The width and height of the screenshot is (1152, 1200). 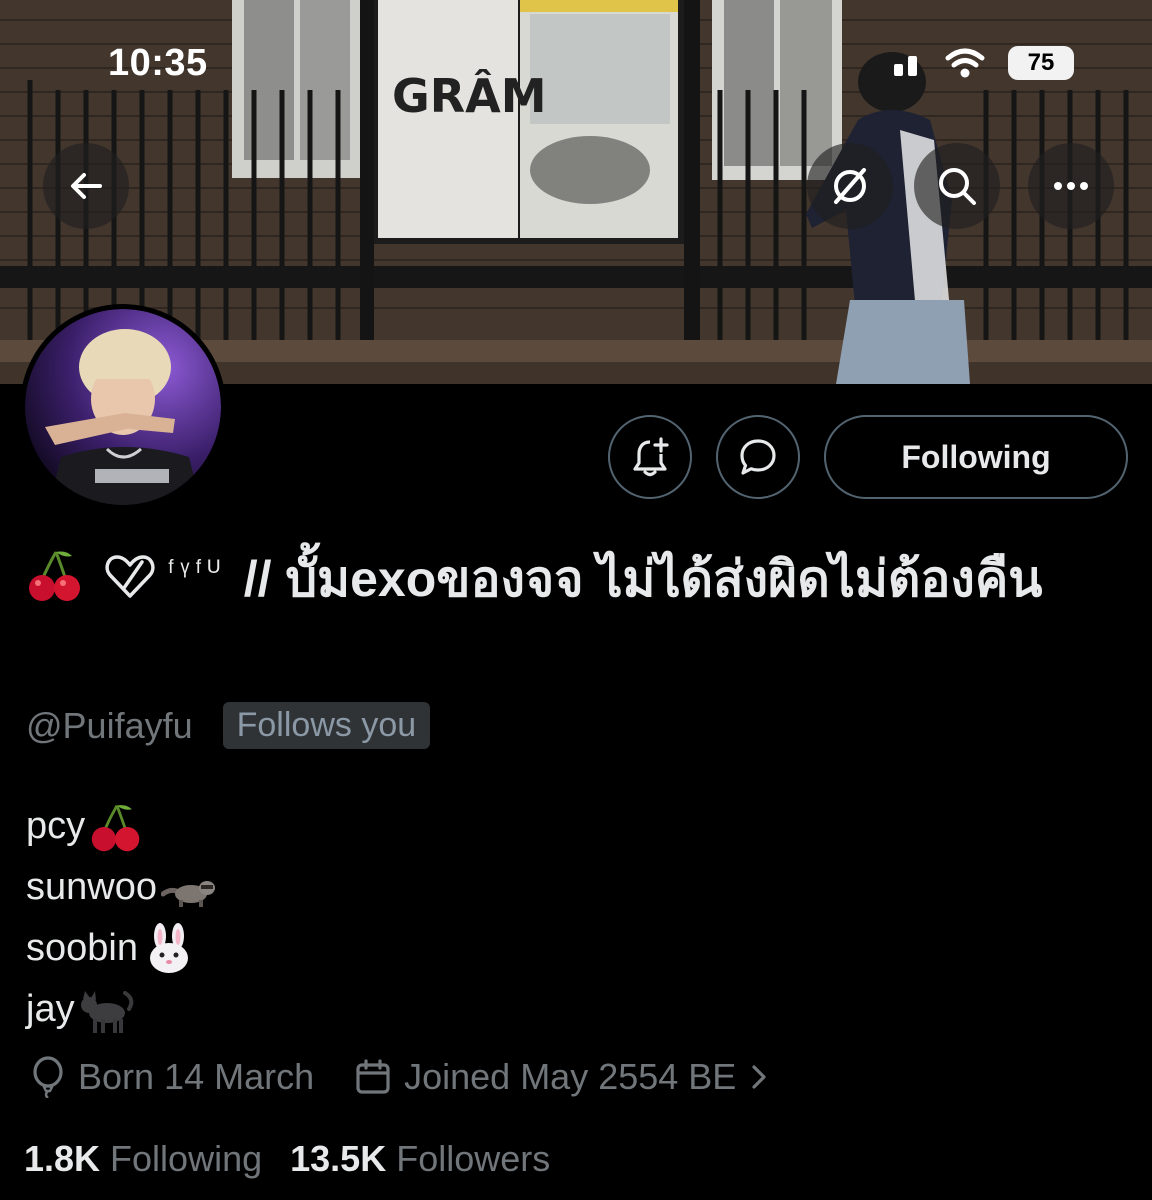 What do you see at coordinates (473, 1158) in the screenshot?
I see `followers-count-label: Followers` at bounding box center [473, 1158].